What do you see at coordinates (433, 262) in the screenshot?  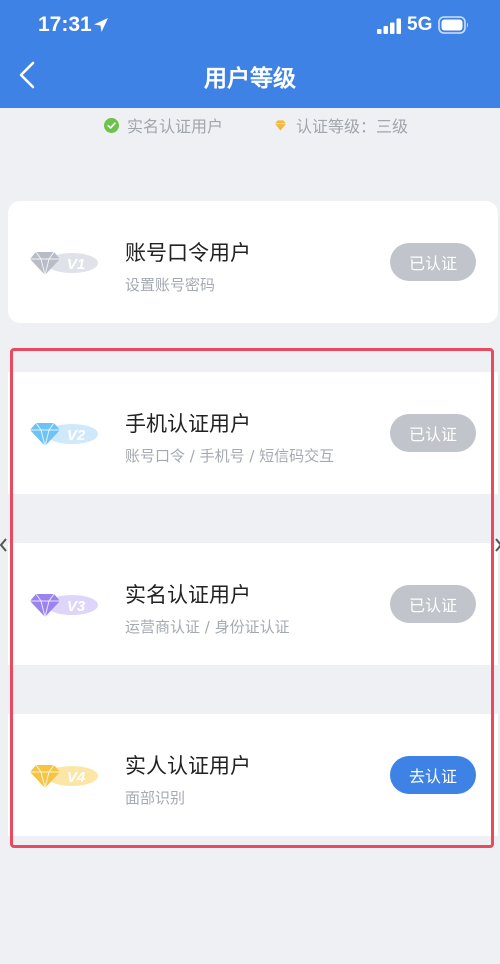 I see `verified-button-v1: 已认证` at bounding box center [433, 262].